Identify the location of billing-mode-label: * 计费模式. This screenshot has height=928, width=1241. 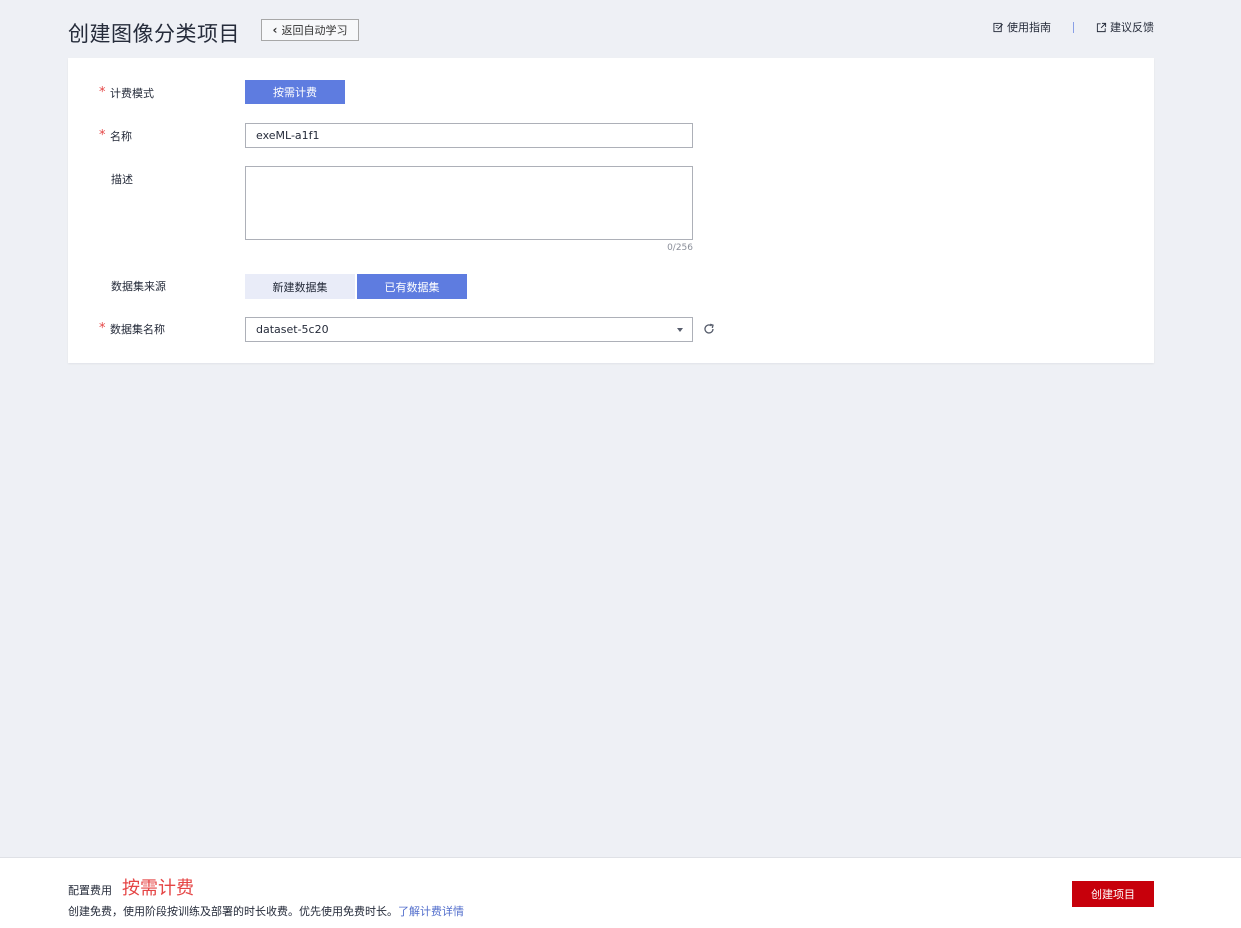
(126, 92).